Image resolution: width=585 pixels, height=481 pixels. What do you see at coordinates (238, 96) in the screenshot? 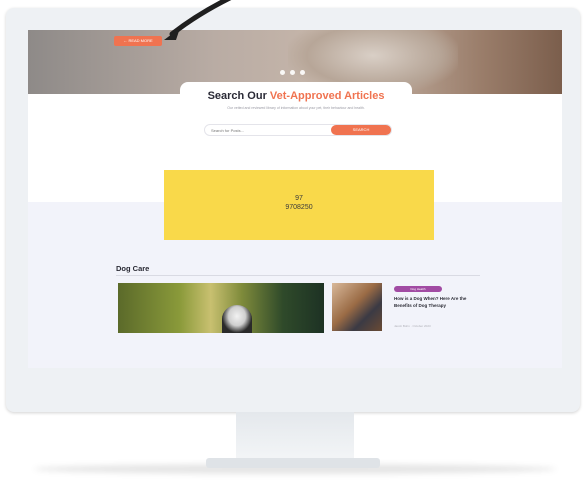
I see `search-title-plain: Search Our` at bounding box center [238, 96].